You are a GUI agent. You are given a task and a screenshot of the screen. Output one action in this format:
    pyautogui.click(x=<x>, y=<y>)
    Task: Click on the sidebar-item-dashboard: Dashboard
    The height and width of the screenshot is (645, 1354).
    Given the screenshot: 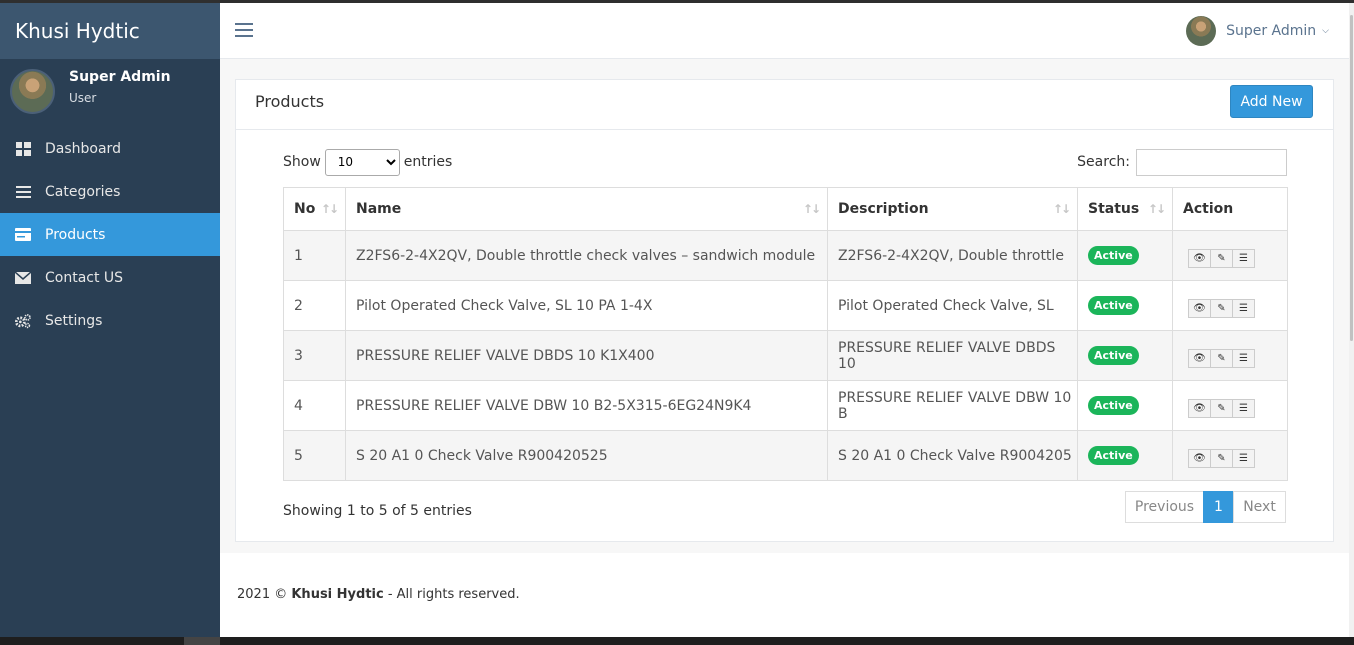 What is the action you would take?
    pyautogui.click(x=110, y=148)
    